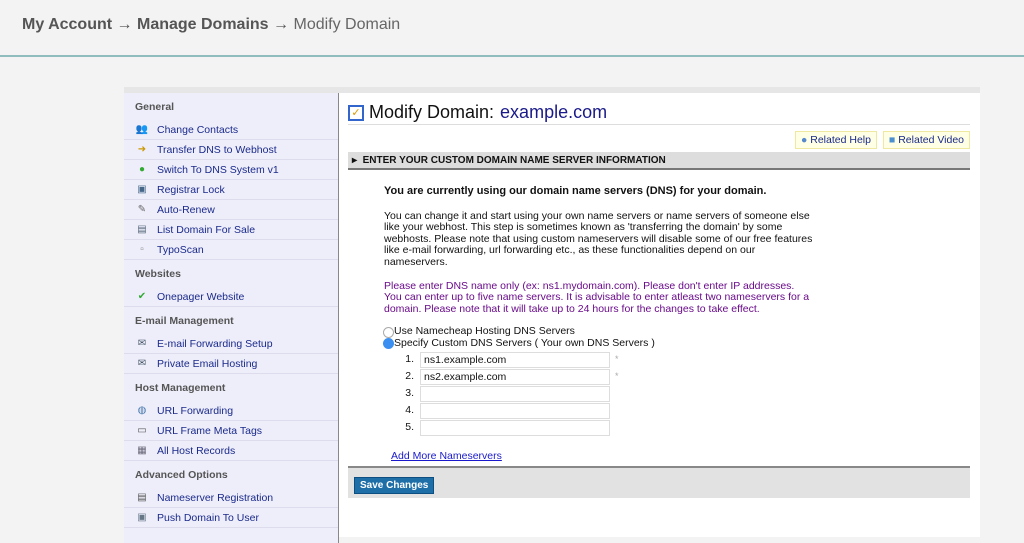 Image resolution: width=1024 pixels, height=543 pixels. I want to click on sidebar-item-registrar-lock: ▣ Registrar Lock, so click(231, 190).